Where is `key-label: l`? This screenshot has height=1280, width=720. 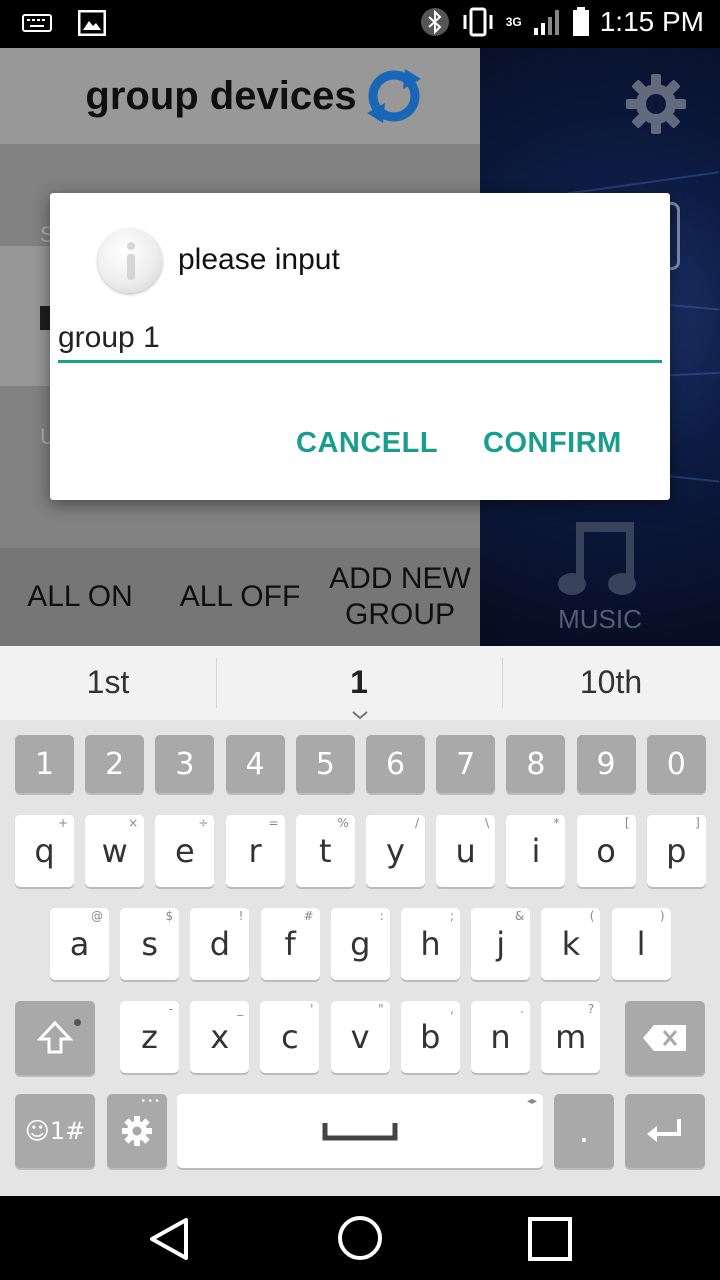
key-label: l is located at coordinates (641, 944).